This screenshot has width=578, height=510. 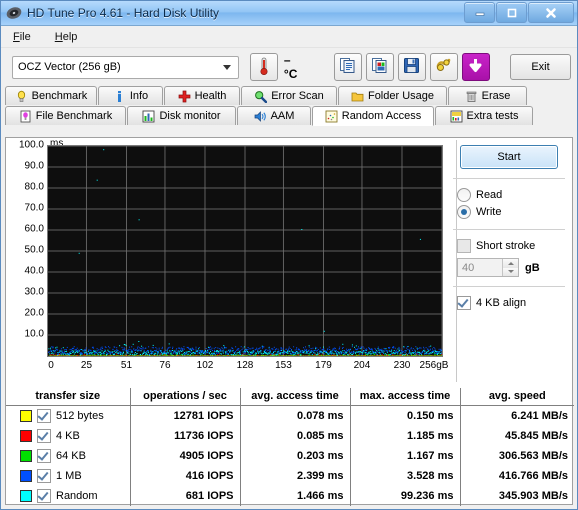 I want to click on cell-operations: 416 IOPS, so click(x=185, y=476).